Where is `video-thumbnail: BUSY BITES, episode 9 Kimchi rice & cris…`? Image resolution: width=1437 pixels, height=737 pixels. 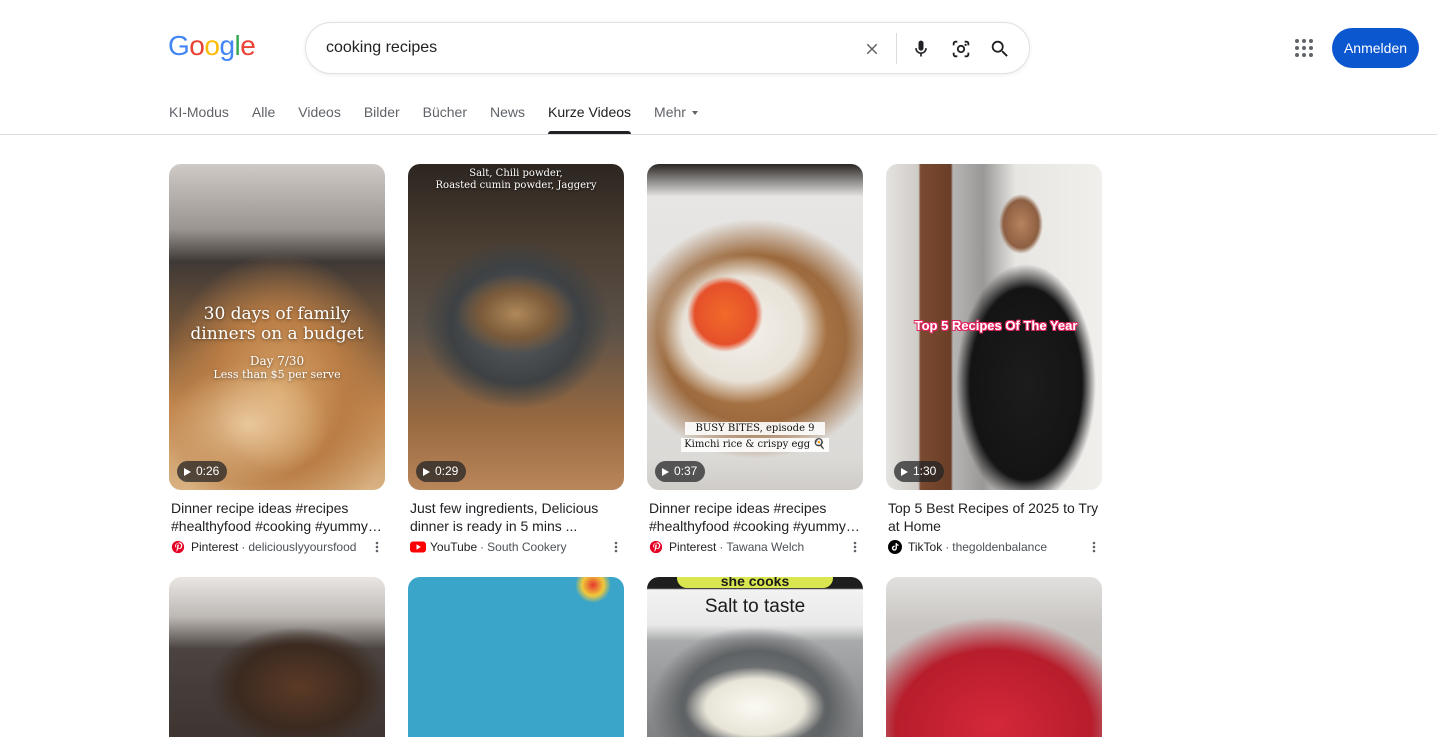
video-thumbnail: BUSY BITES, episode 9 Kimchi rice & cris… is located at coordinates (755, 327).